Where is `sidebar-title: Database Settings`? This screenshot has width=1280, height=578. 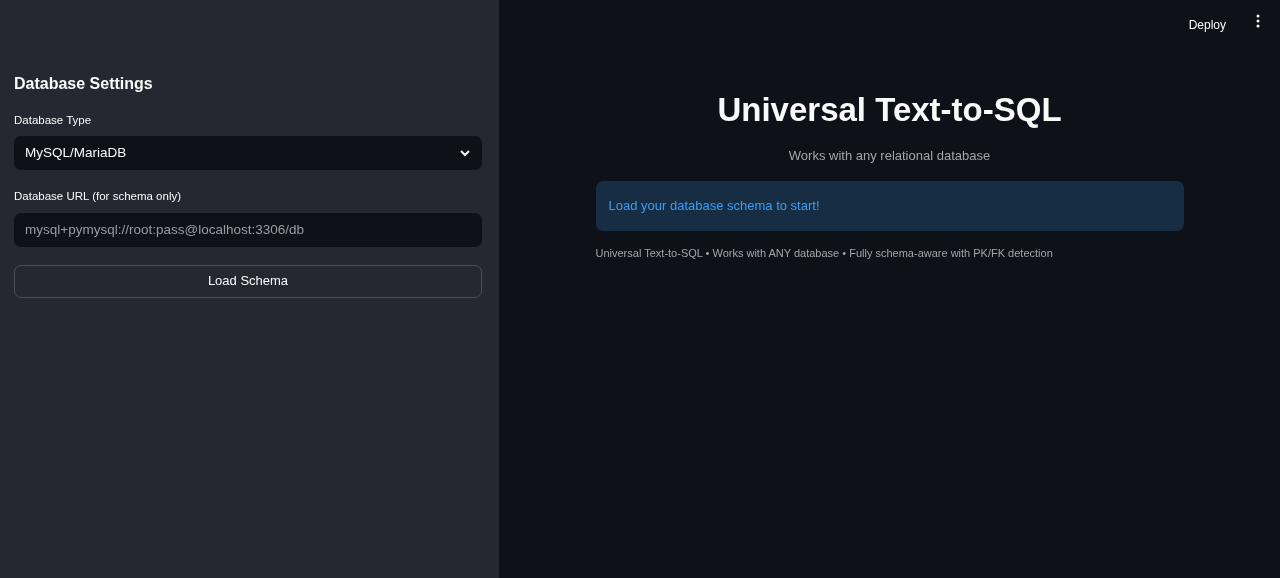
sidebar-title: Database Settings is located at coordinates (84, 84).